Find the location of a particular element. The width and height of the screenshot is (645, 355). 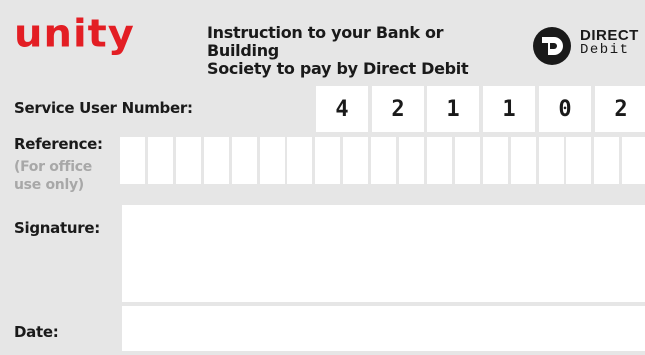

service-user-number-digit: 4 is located at coordinates (342, 109).